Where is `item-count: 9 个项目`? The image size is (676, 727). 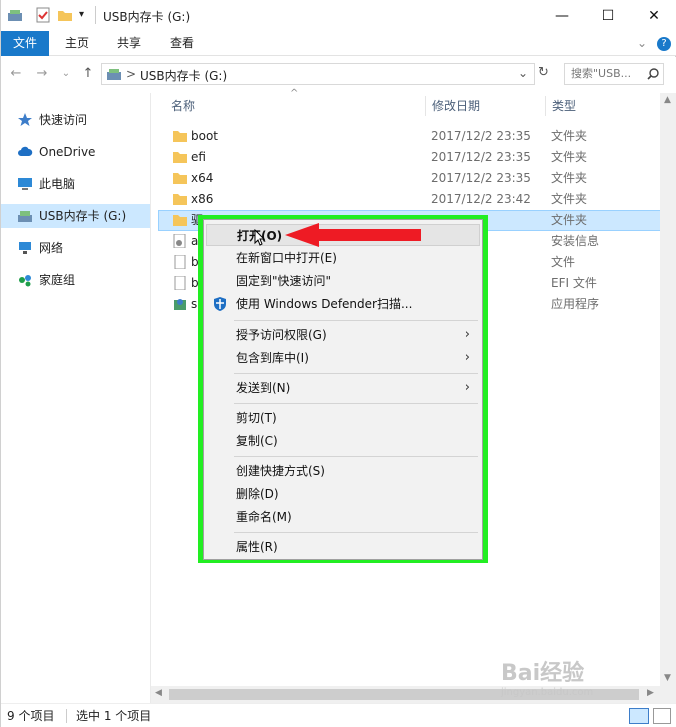
item-count: 9 个项目 is located at coordinates (31, 716).